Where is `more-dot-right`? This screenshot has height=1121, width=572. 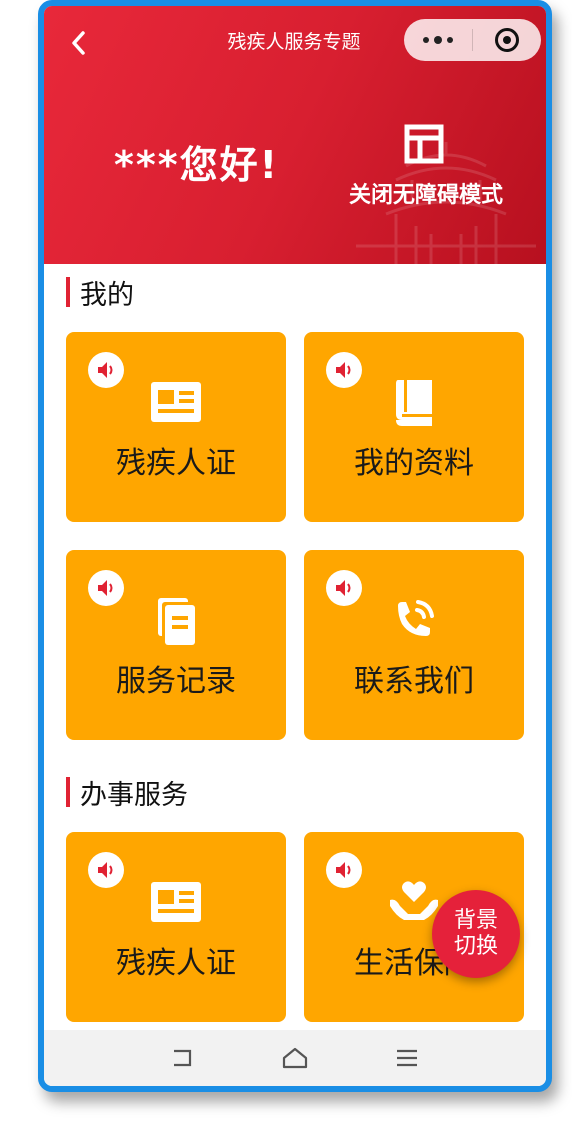
more-dot-right is located at coordinates (450, 40).